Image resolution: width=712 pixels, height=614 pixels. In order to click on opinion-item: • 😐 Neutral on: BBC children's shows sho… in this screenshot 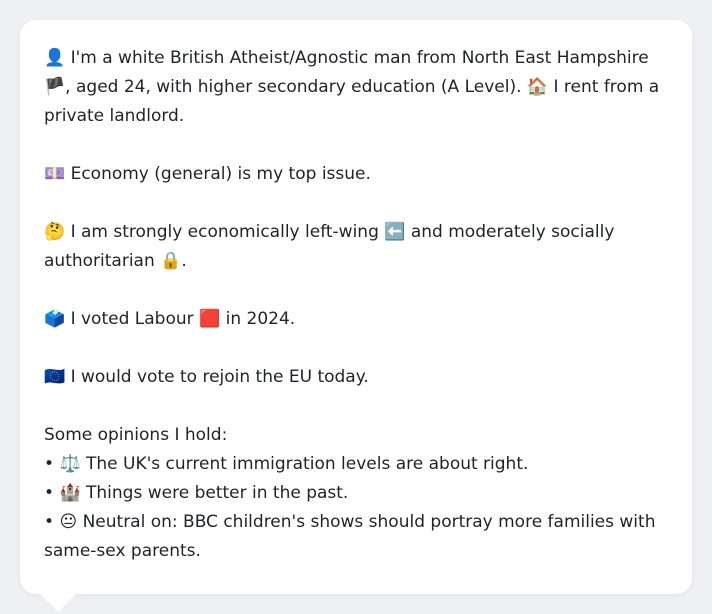, I will do `click(356, 537)`.